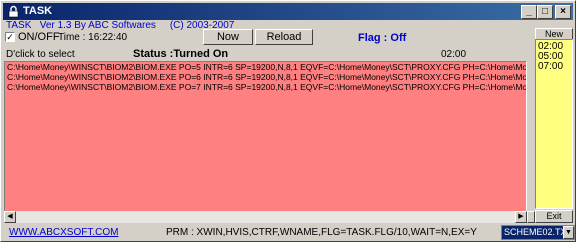 The image size is (576, 242). I want to click on flag-label: Flag : Off, so click(382, 38).